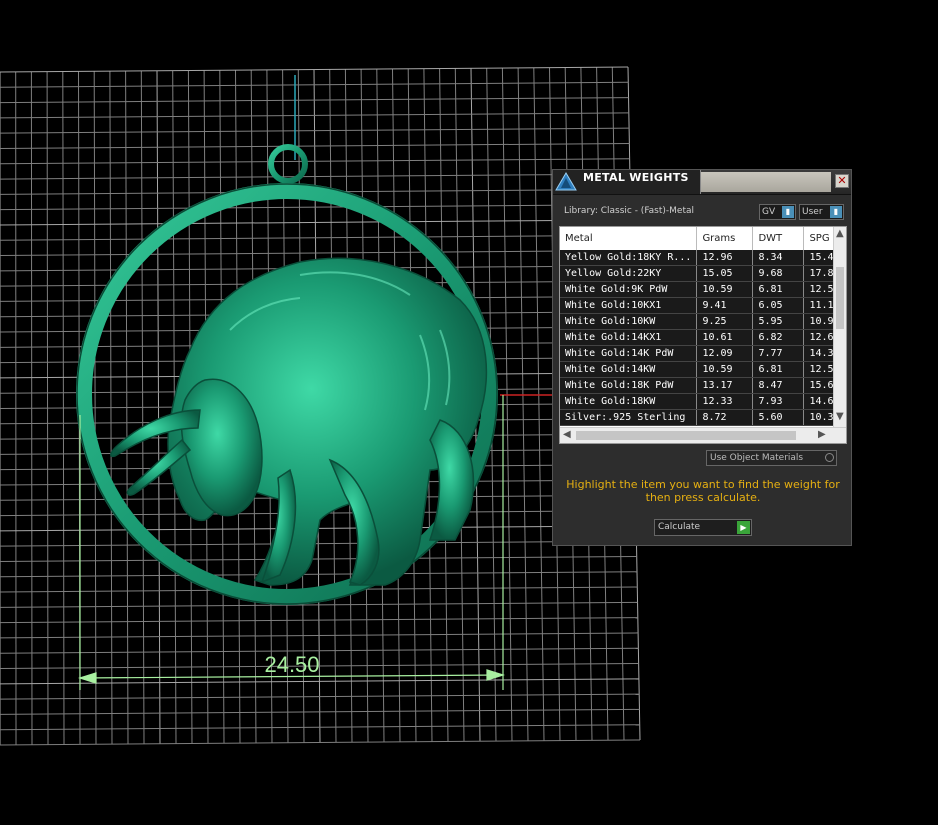 This screenshot has width=938, height=825. I want to click on panel-title: METAL WEIGHTS, so click(636, 177).